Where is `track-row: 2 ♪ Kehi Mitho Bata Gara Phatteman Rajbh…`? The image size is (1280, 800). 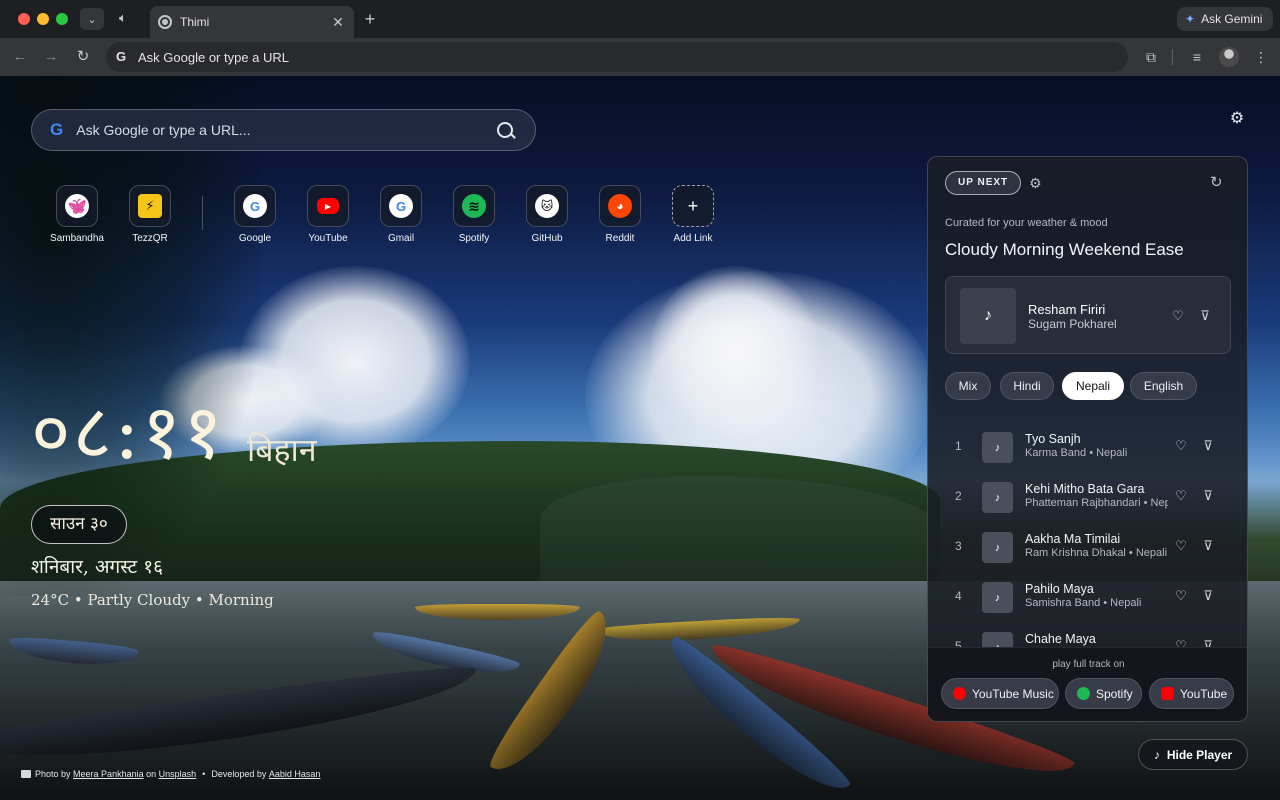 track-row: 2 ♪ Kehi Mitho Bata Gara Phatteman Rajbh… is located at coordinates (1087, 497).